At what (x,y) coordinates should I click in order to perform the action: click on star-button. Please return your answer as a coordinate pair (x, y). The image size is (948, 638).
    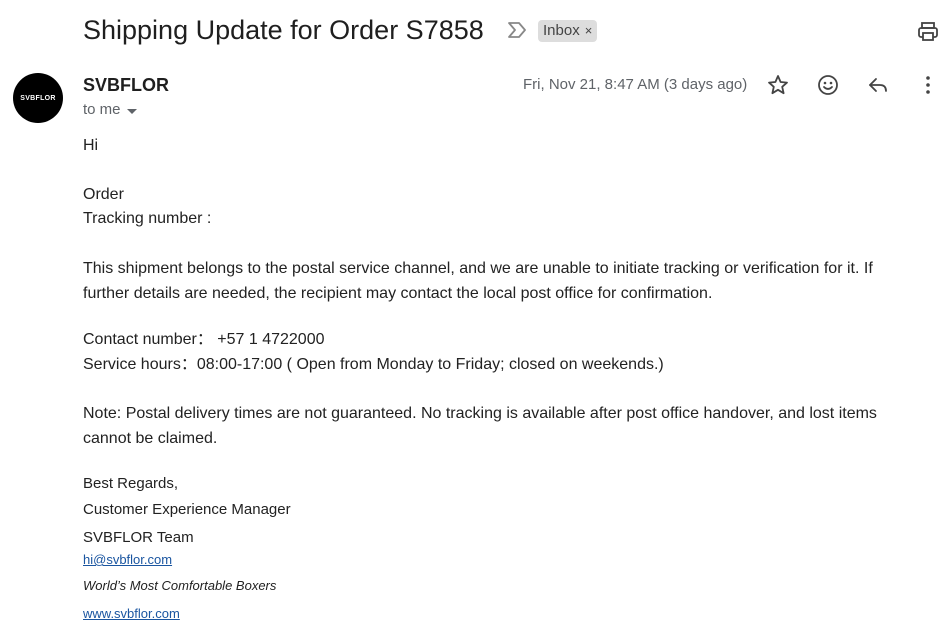
    Looking at the image, I should click on (778, 85).